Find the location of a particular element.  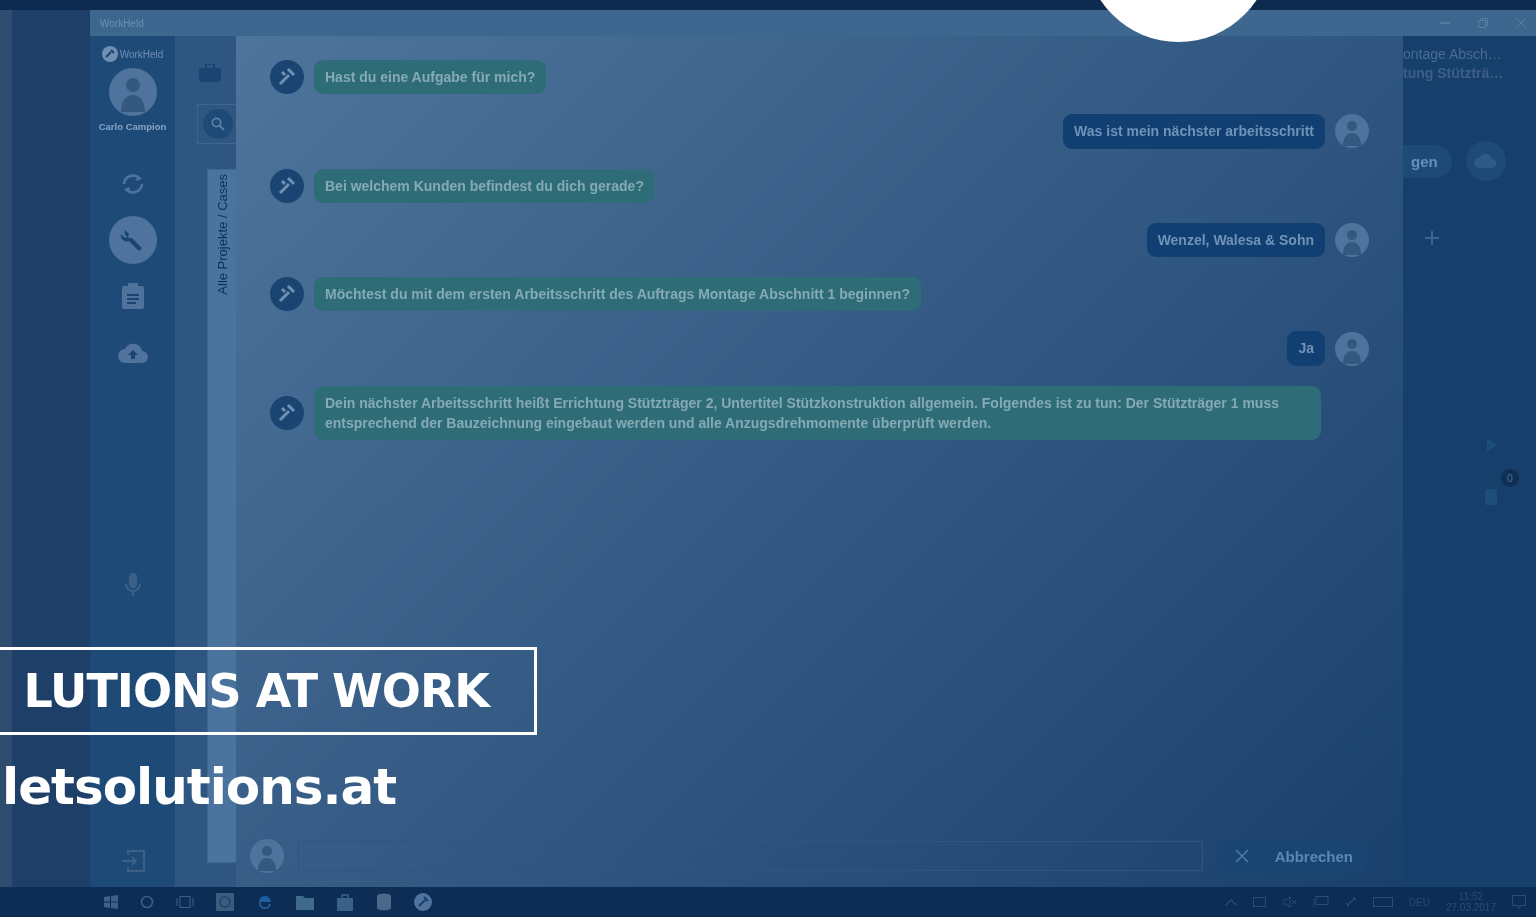

user-name: Carlo Campion is located at coordinates (132, 126).